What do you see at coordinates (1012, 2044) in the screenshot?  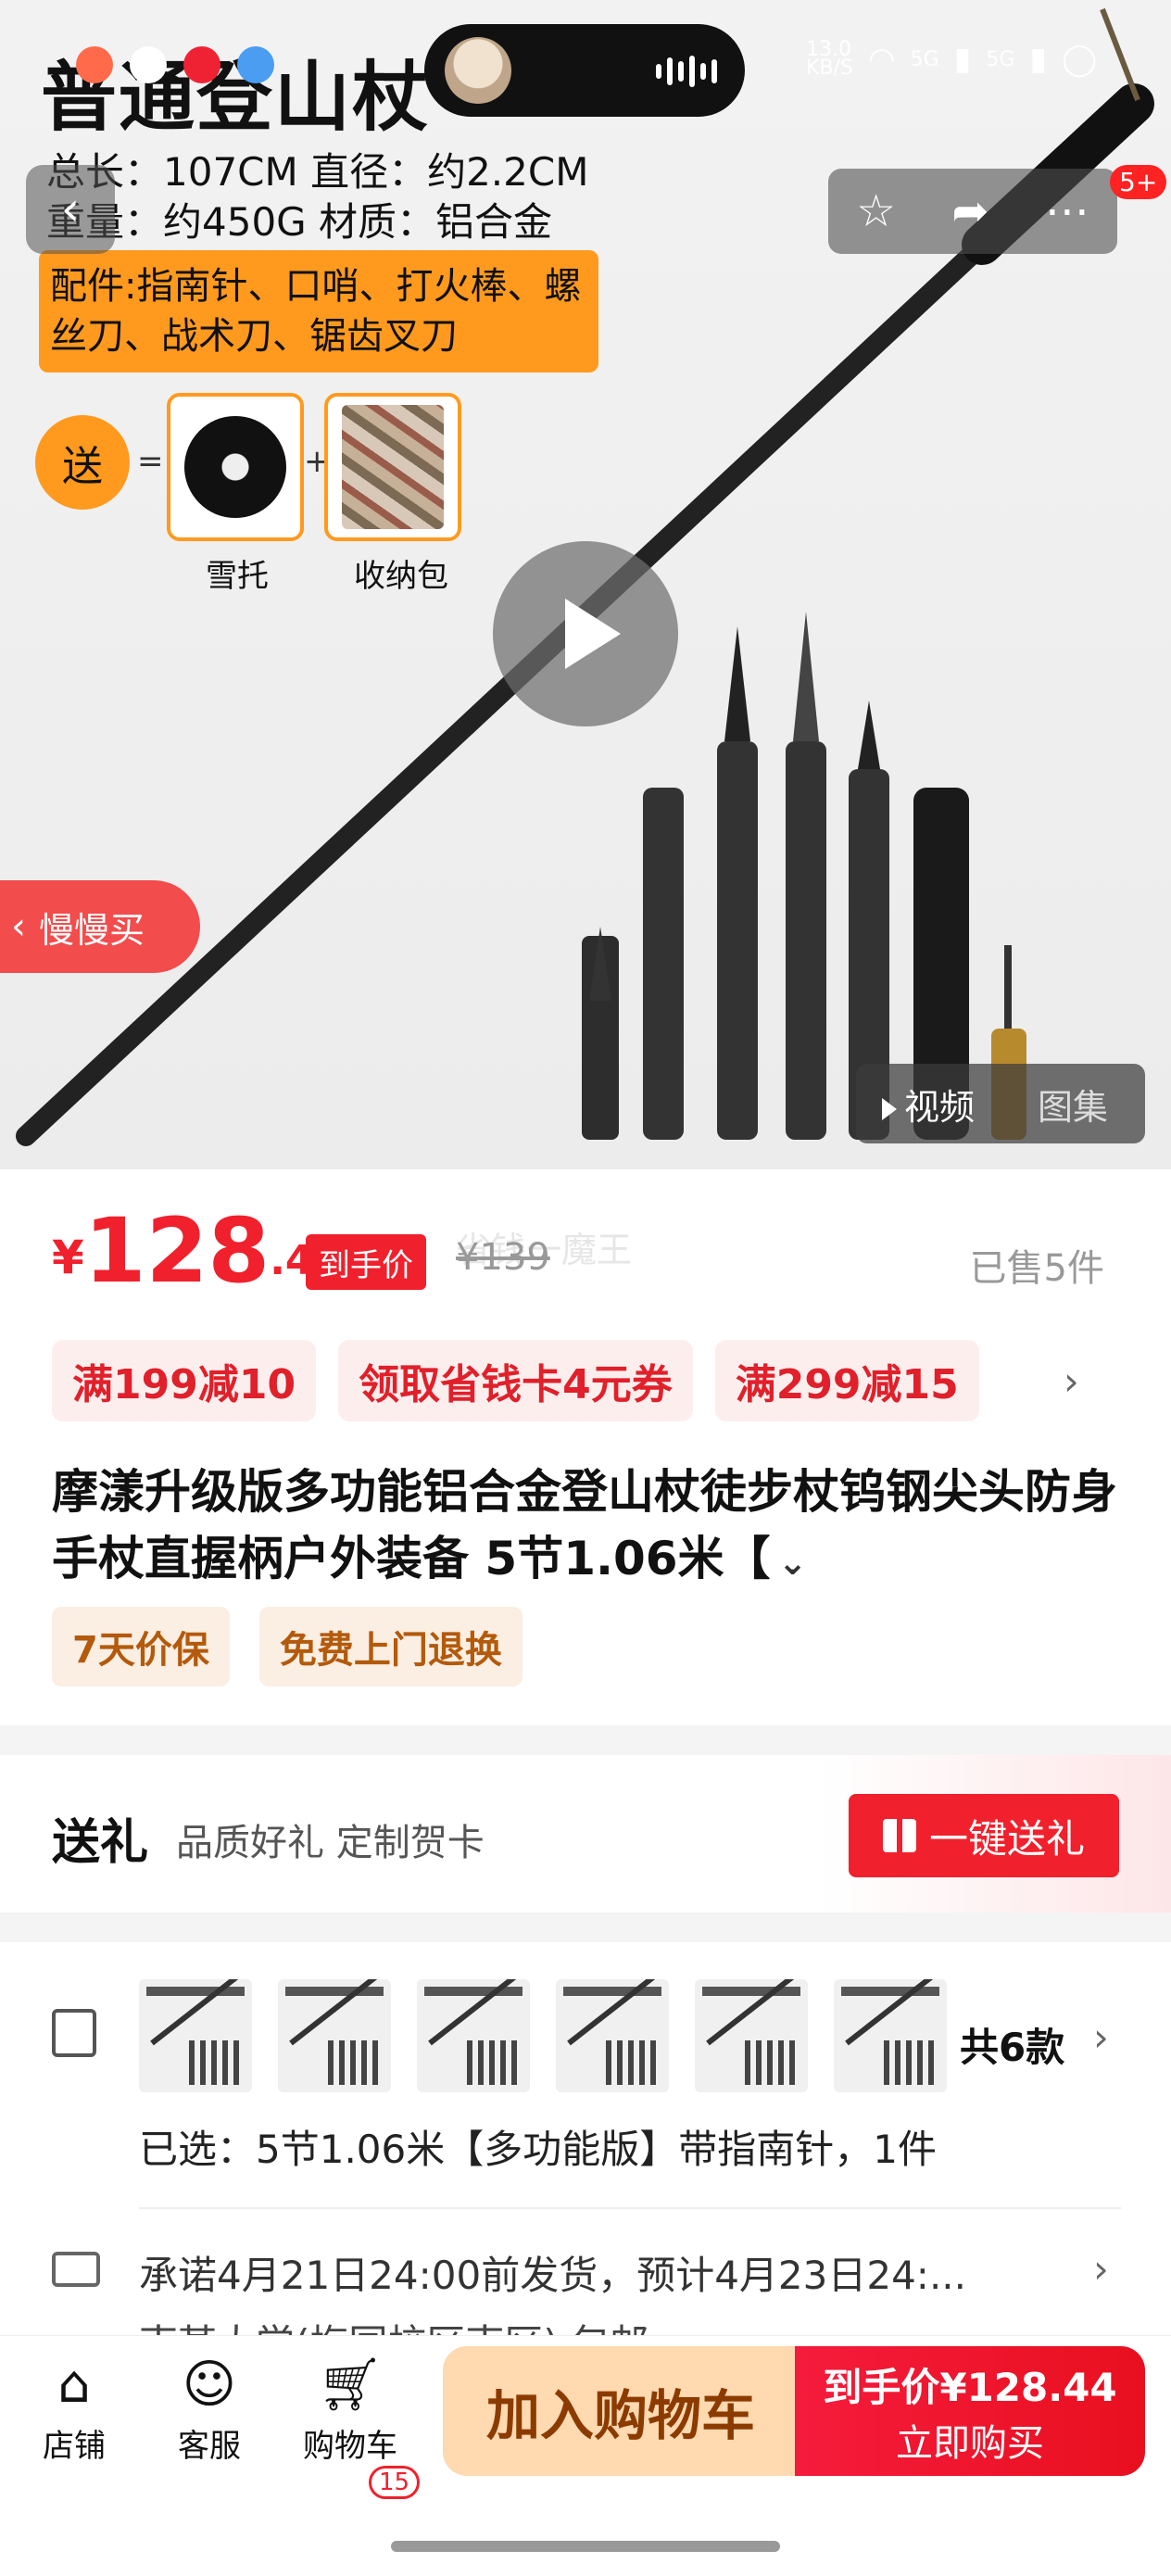 I see `sku-count: 共6款` at bounding box center [1012, 2044].